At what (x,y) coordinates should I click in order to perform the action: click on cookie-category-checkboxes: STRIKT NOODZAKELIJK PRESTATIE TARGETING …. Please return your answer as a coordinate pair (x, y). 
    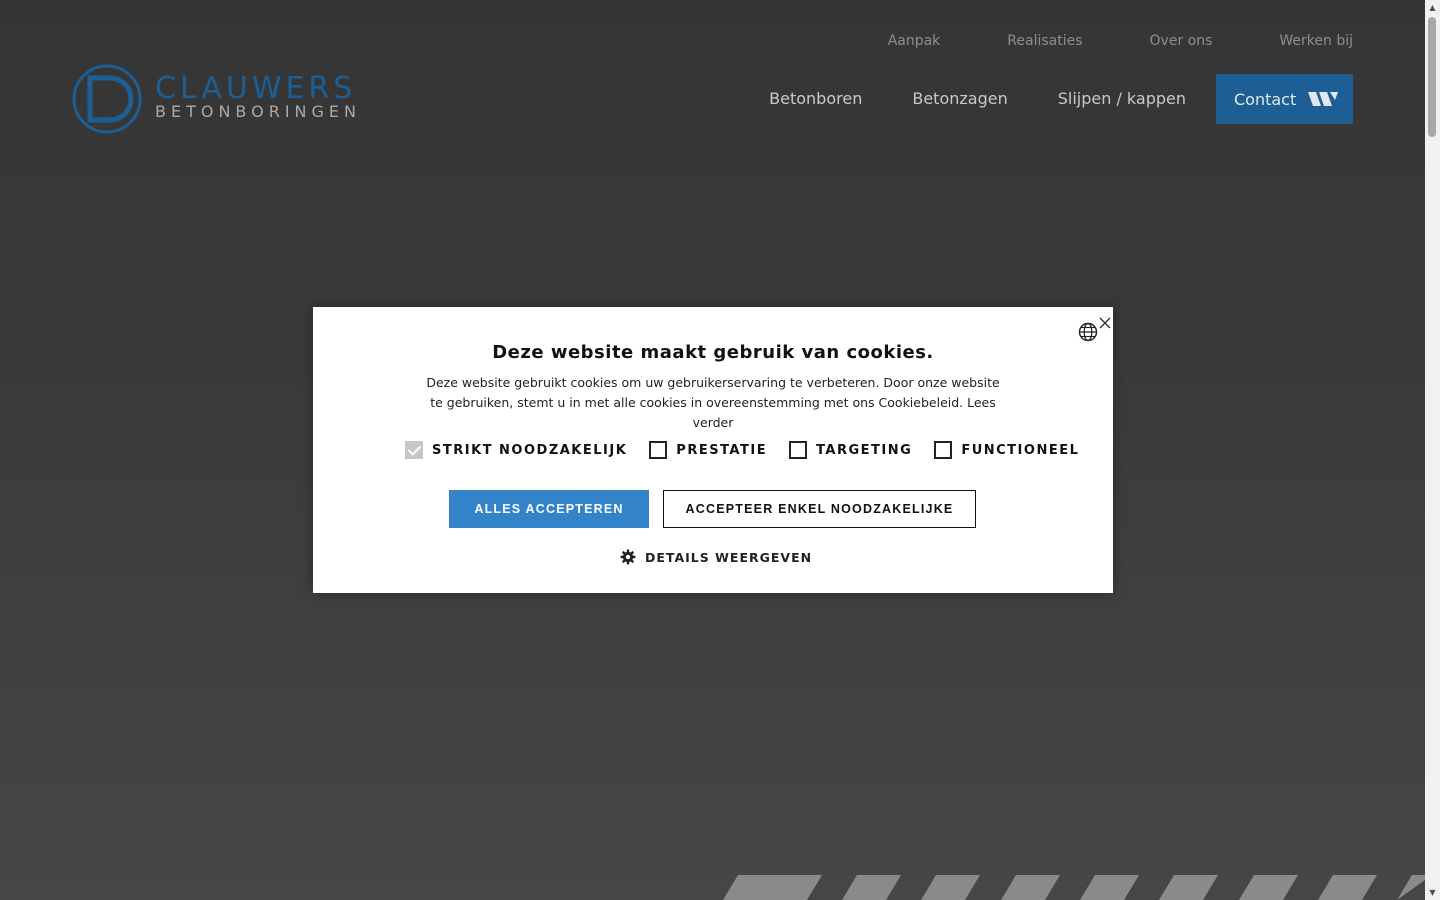
    Looking at the image, I should click on (753, 450).